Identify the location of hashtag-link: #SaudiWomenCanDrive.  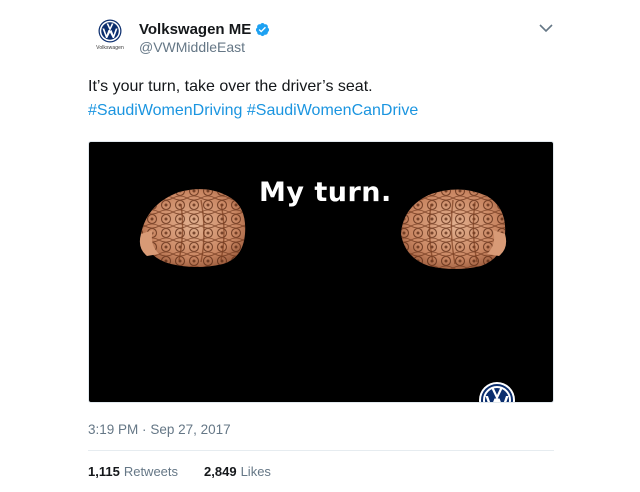
(332, 110).